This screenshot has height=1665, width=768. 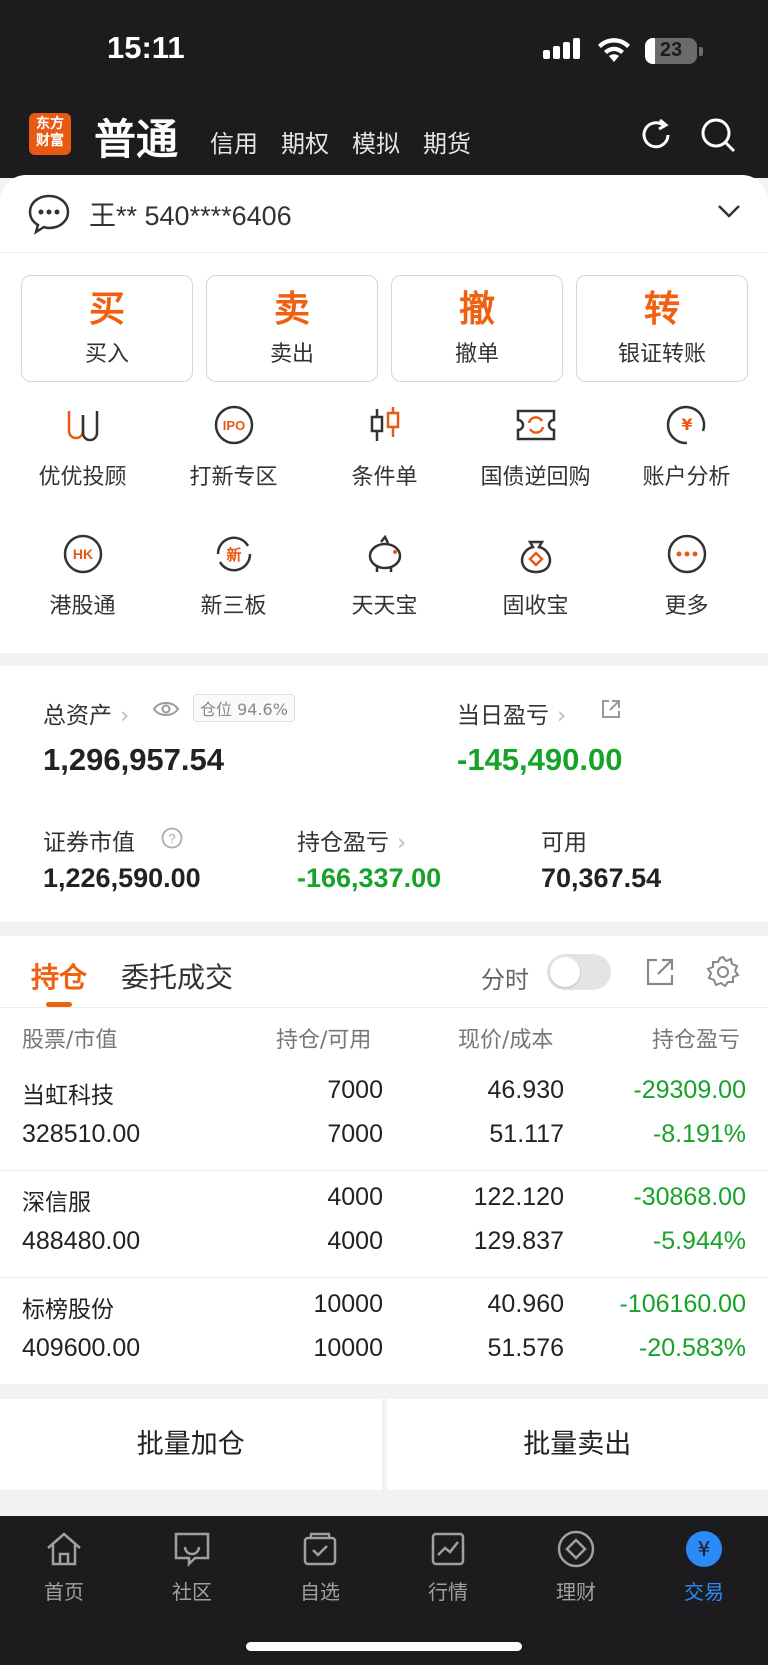 What do you see at coordinates (233, 596) in the screenshot?
I see `shortcut-neeq: 新 新三板` at bounding box center [233, 596].